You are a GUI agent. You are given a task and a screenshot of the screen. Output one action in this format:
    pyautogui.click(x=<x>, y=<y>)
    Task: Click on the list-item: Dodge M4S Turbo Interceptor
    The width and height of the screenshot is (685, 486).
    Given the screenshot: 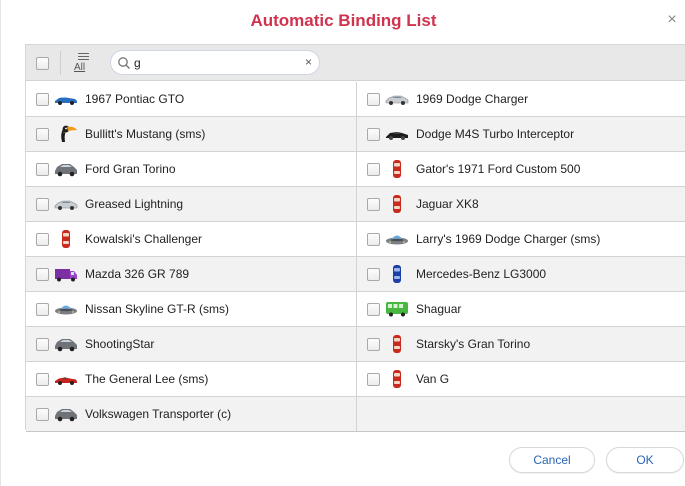 What is the action you would take?
    pyautogui.click(x=521, y=134)
    